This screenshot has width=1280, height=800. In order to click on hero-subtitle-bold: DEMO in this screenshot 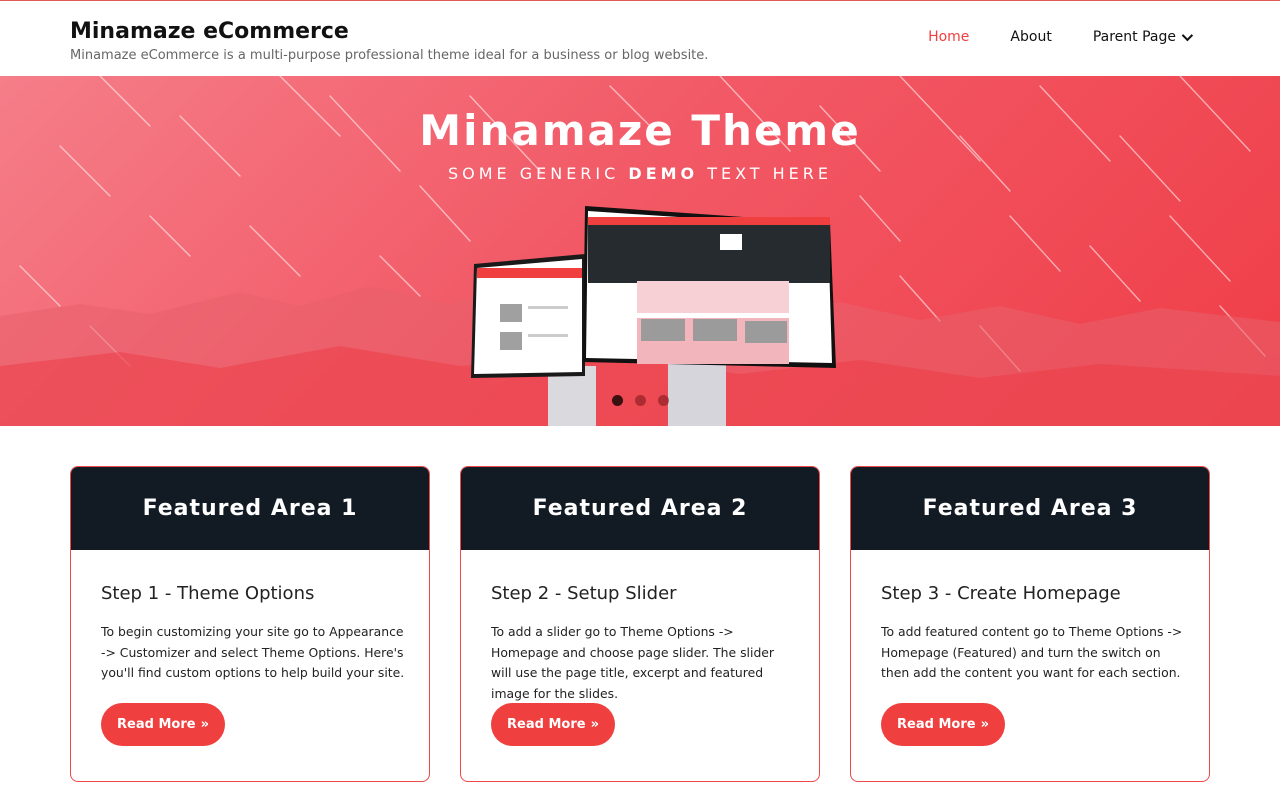, I will do `click(663, 173)`.